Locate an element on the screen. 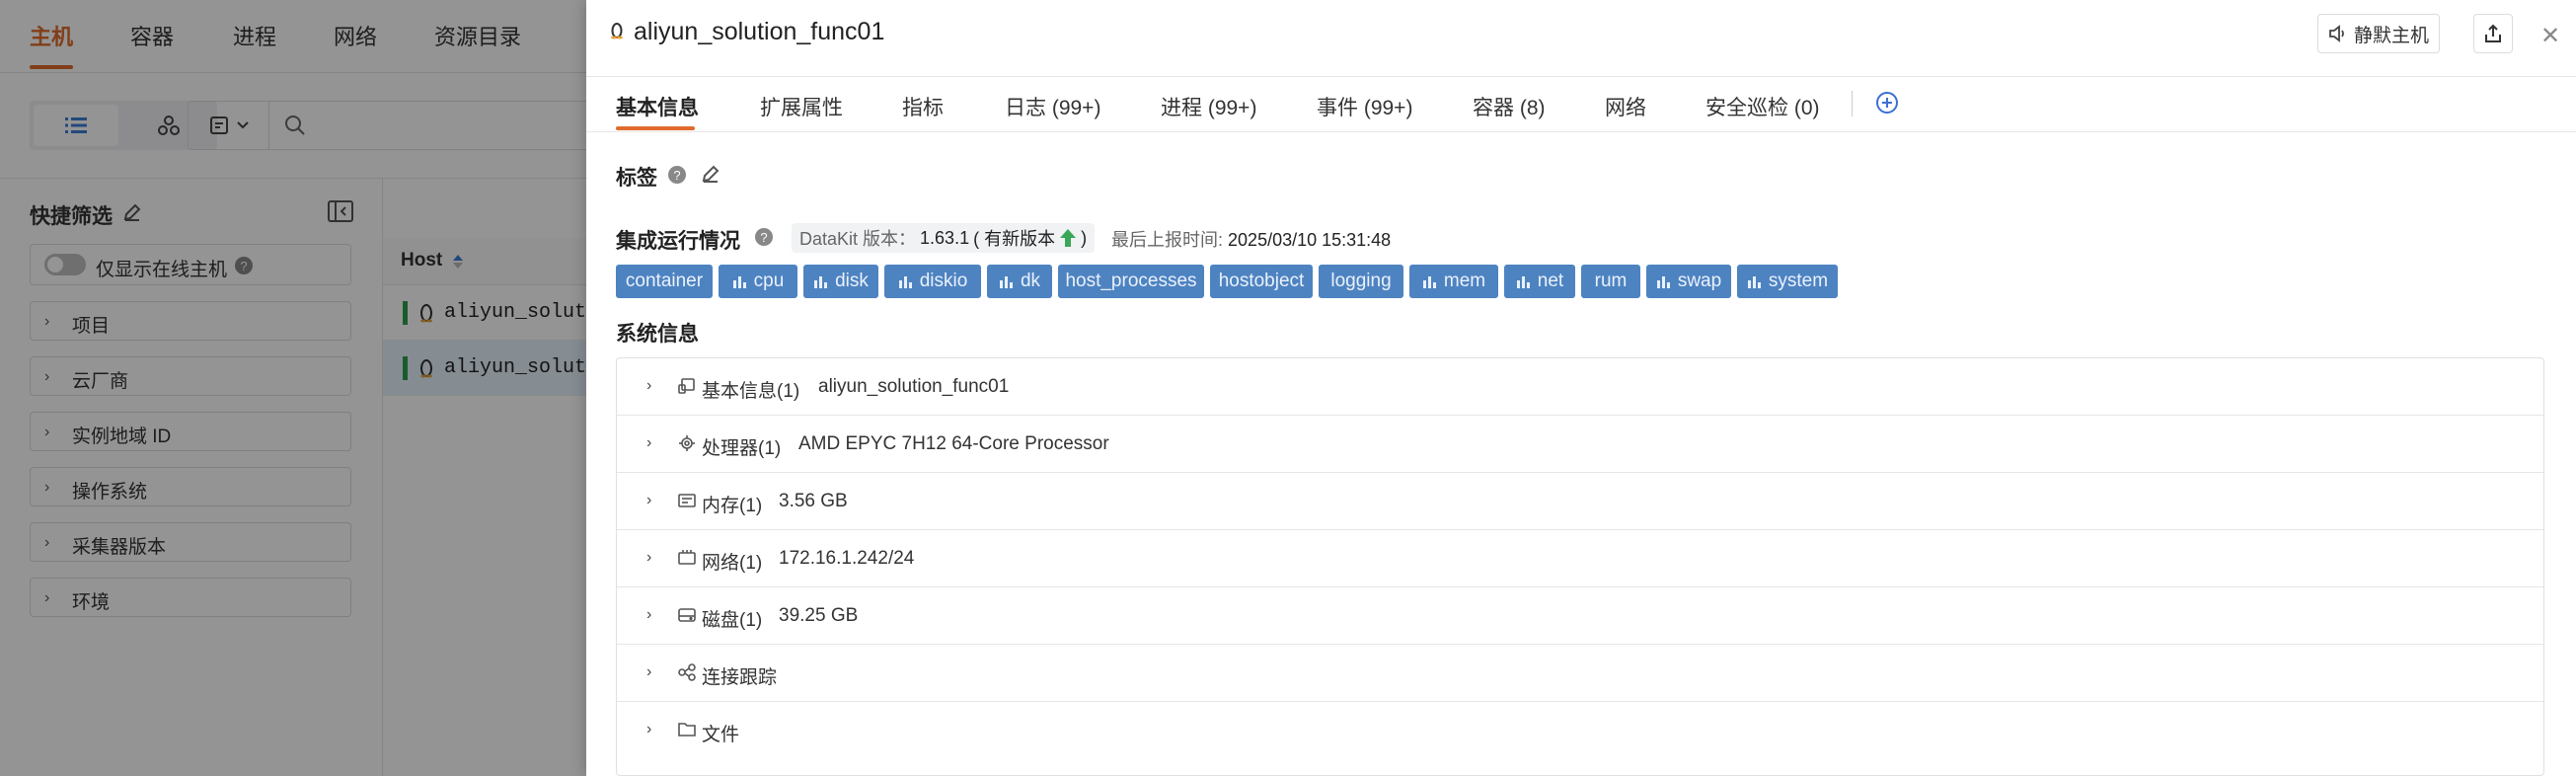 The image size is (2576, 776). last-report-value: 2025/03/10 15:31:48 is located at coordinates (1310, 240).